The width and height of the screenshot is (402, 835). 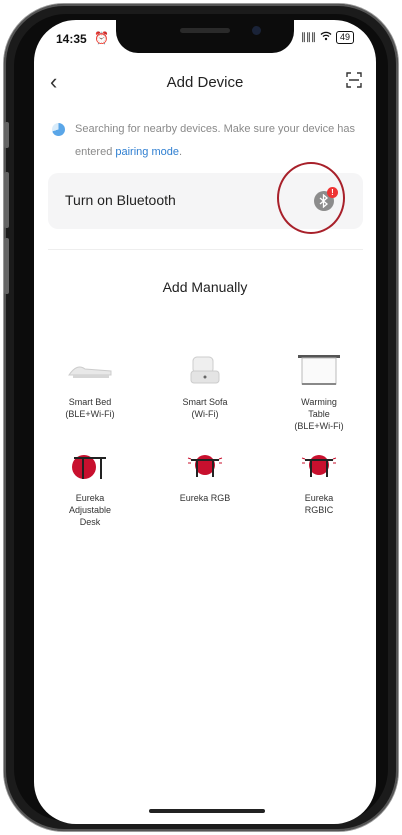 What do you see at coordinates (90, 408) in the screenshot?
I see `device-label: Smart Bed (BLE+Wi-Fi)` at bounding box center [90, 408].